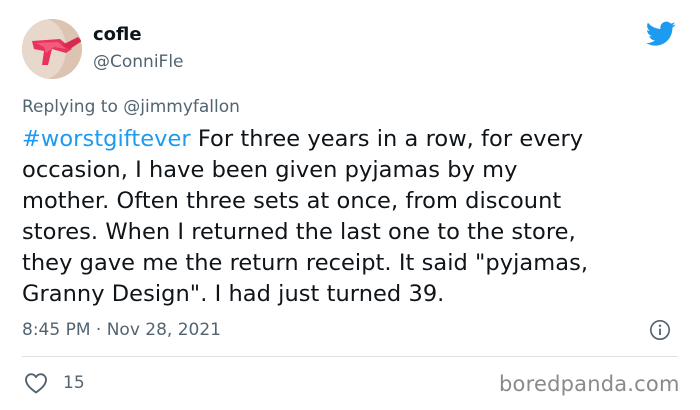  I want to click on hashtag-link: #worstgiftever, so click(106, 139).